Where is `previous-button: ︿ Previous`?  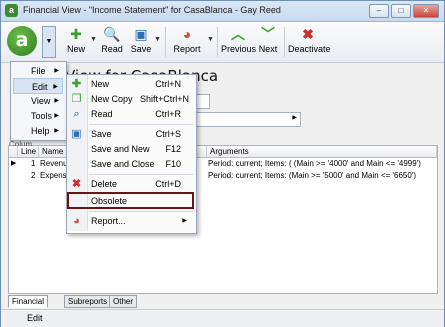
previous-button: ︿ Previous is located at coordinates (238, 42).